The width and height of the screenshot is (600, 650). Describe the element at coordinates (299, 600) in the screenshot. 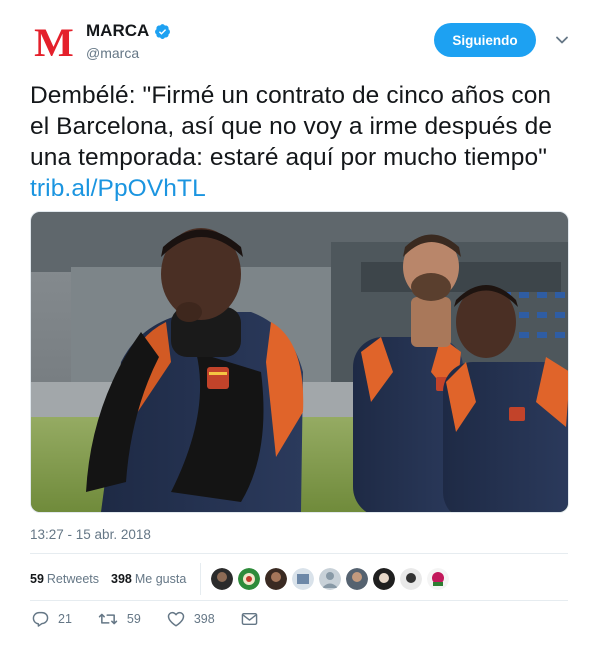

I see `divider-bottom` at that location.